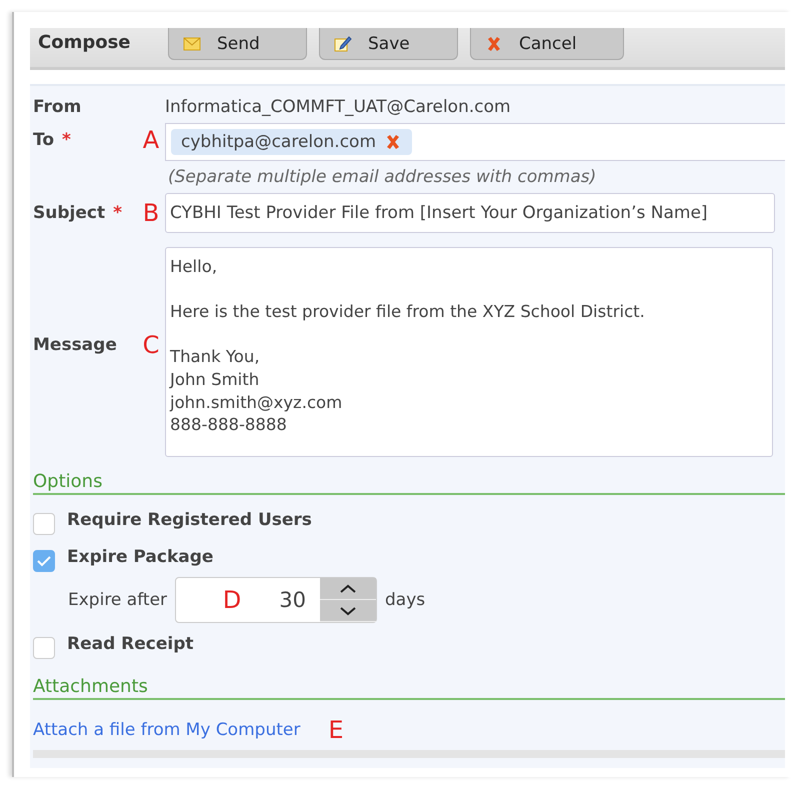 The image size is (791, 789). I want to click on increment-button, so click(348, 589).